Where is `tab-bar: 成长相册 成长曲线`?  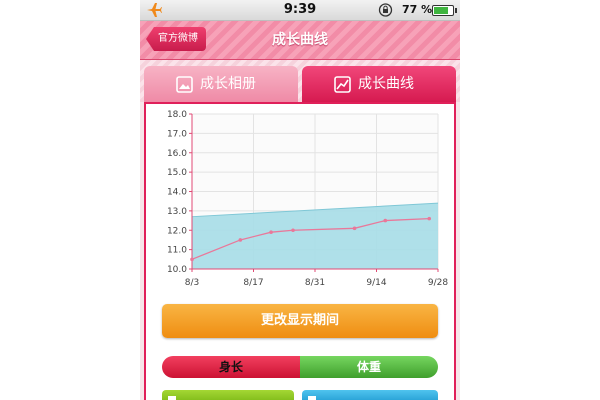 tab-bar: 成长相册 成长曲线 is located at coordinates (300, 81).